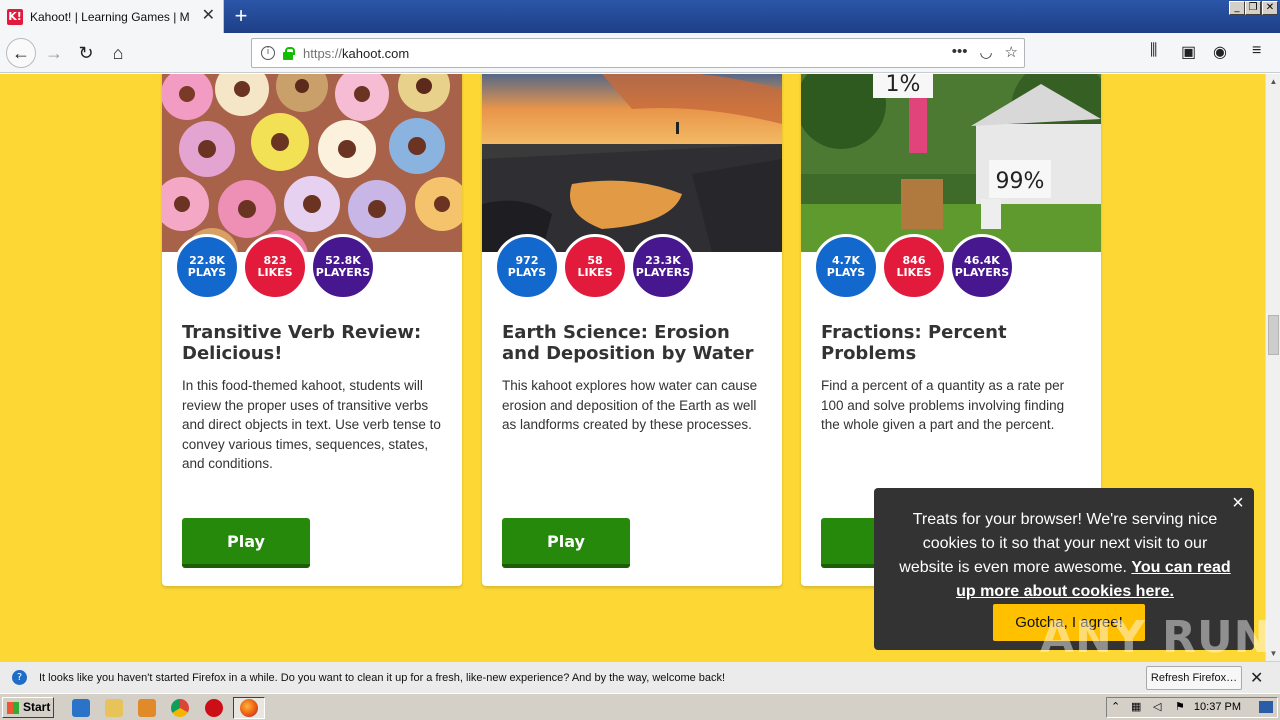 Image resolution: width=1280 pixels, height=720 pixels. I want to click on url-text: https://kahoot.com, so click(356, 53).